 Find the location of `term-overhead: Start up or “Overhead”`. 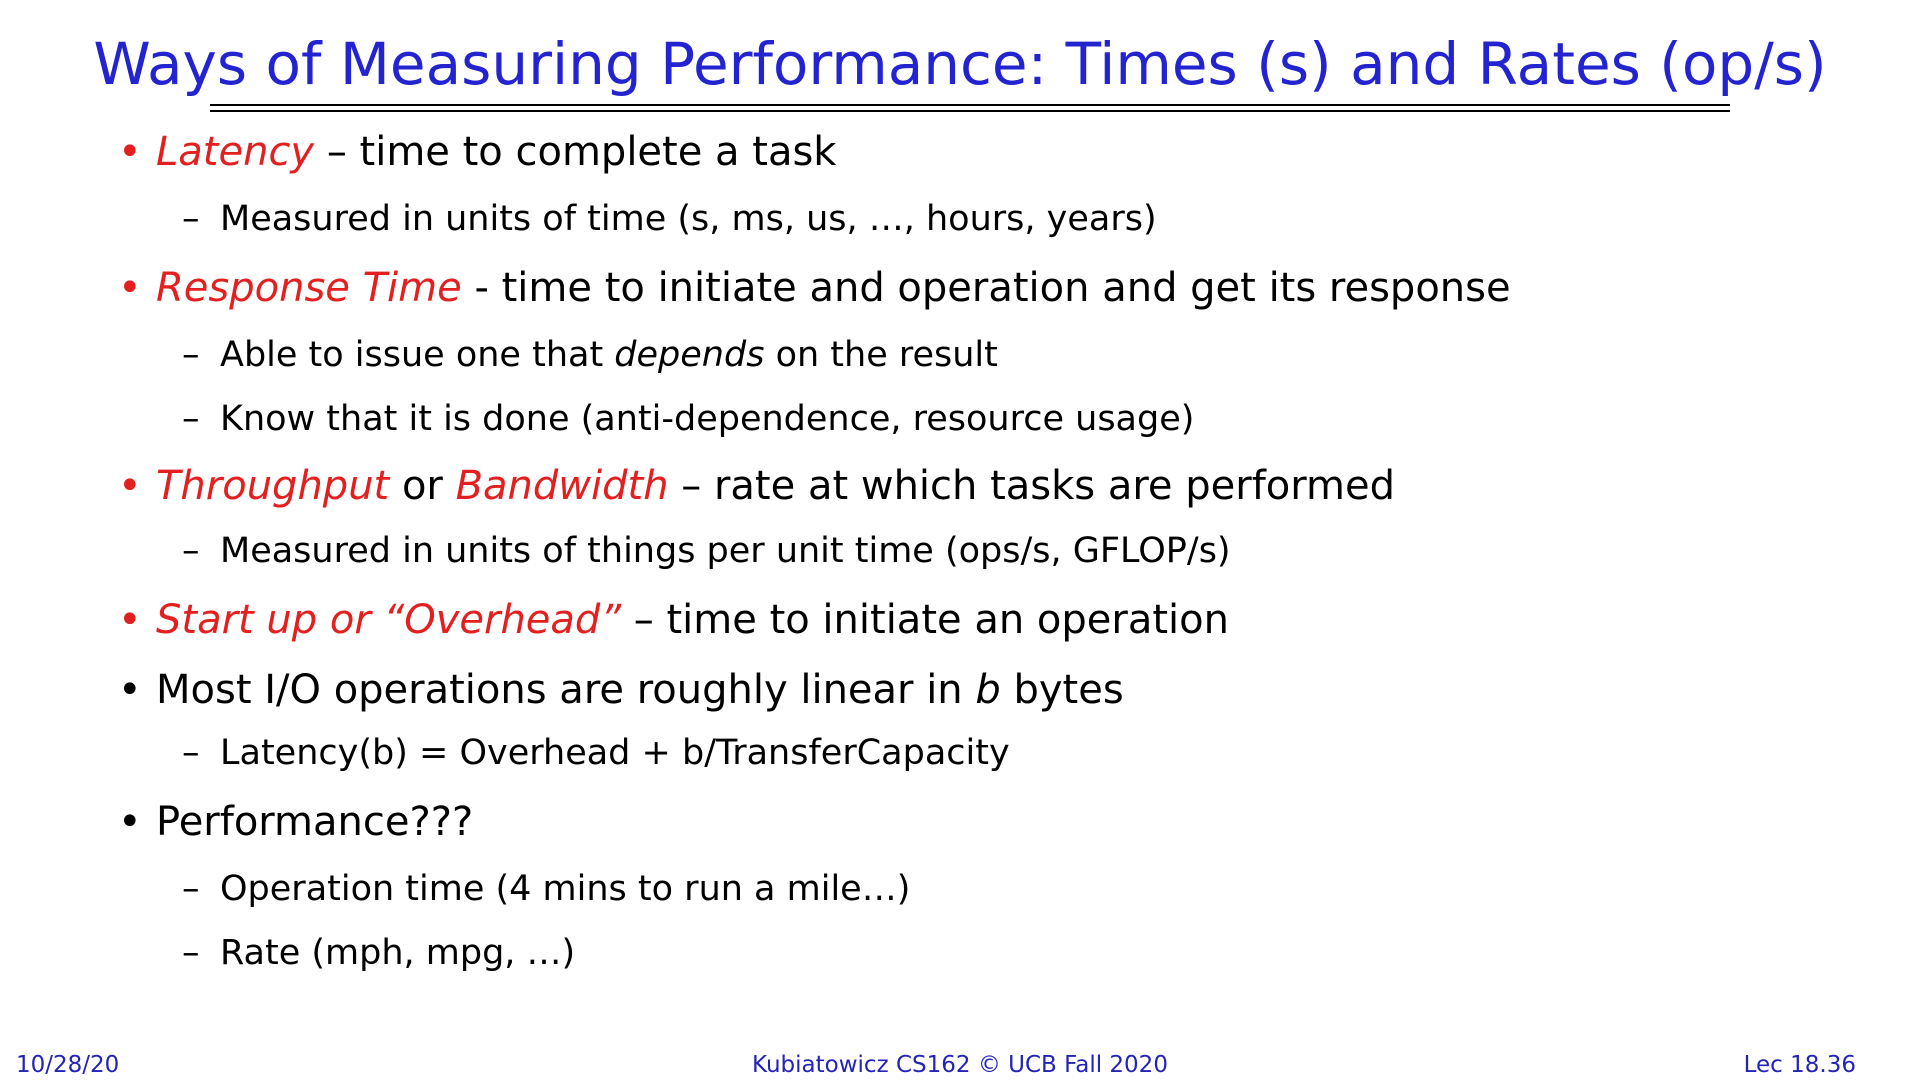

term-overhead: Start up or “Overhead” is located at coordinates (389, 620).